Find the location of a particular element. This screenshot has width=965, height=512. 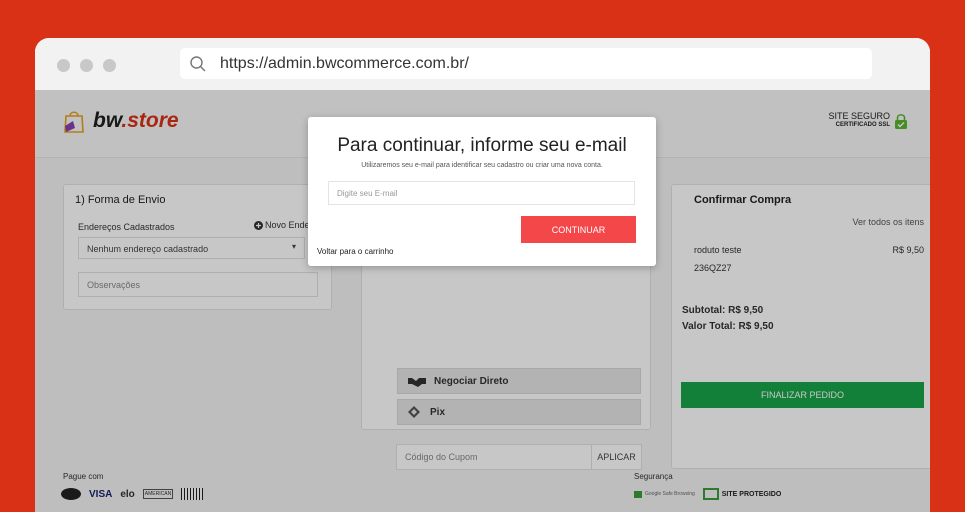

modal-title: Para continuar, informe seu e-mail is located at coordinates (482, 145).